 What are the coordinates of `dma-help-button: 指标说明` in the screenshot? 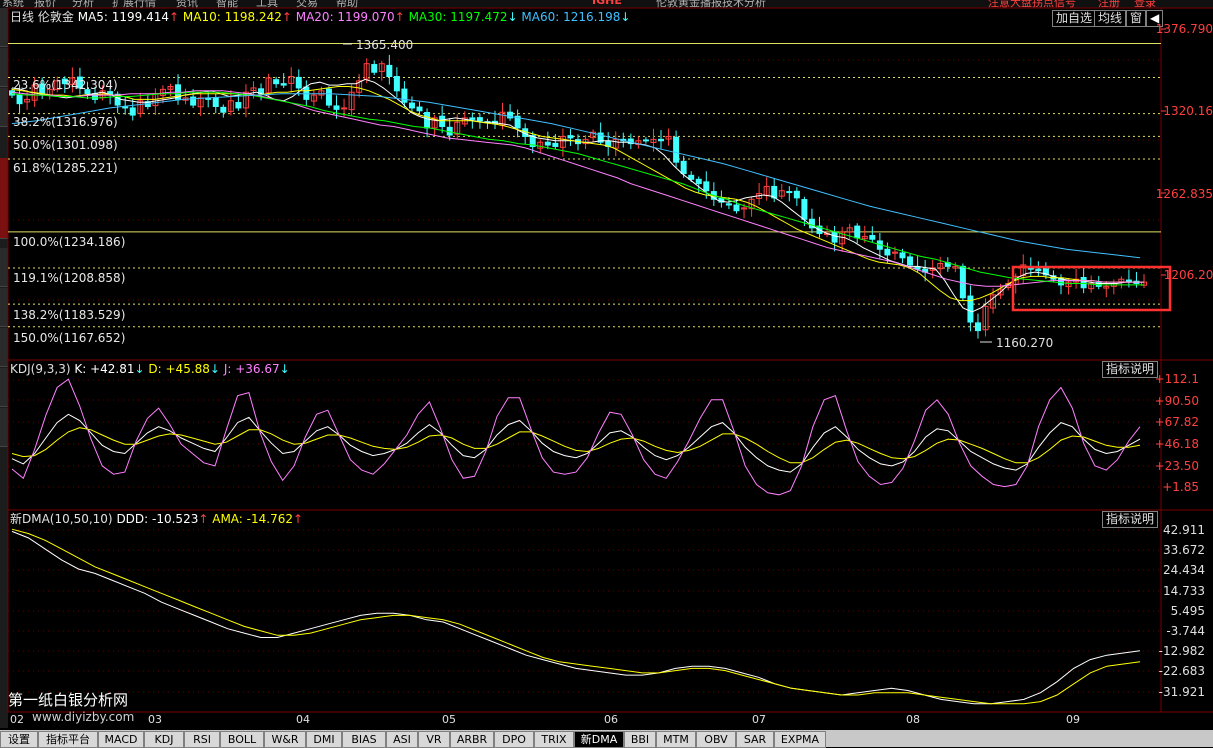 It's located at (1130, 519).